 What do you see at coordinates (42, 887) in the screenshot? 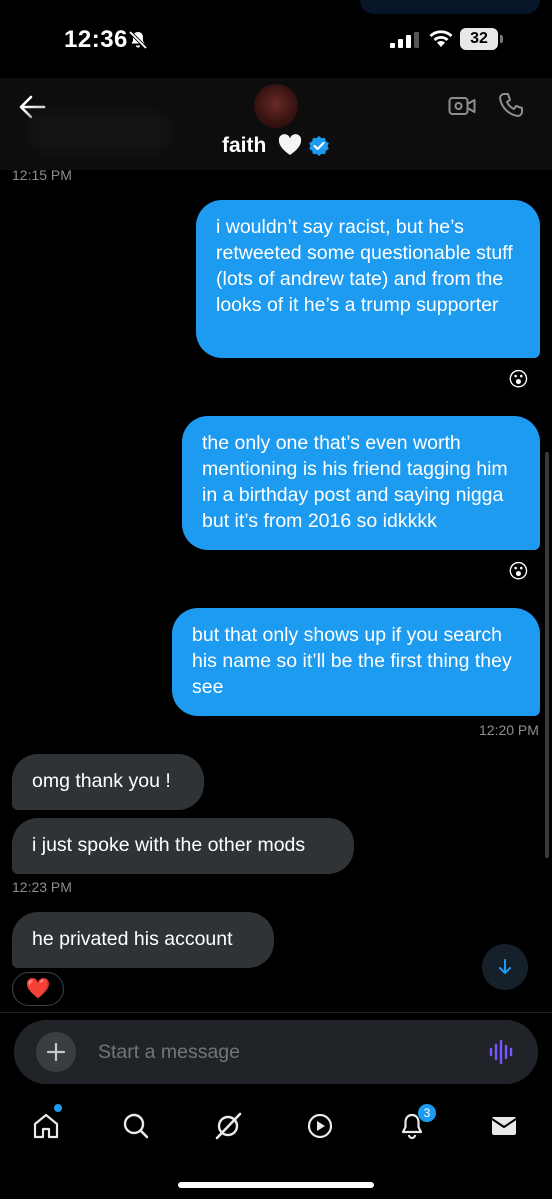
I see `timestamp: 12:23 PM` at bounding box center [42, 887].